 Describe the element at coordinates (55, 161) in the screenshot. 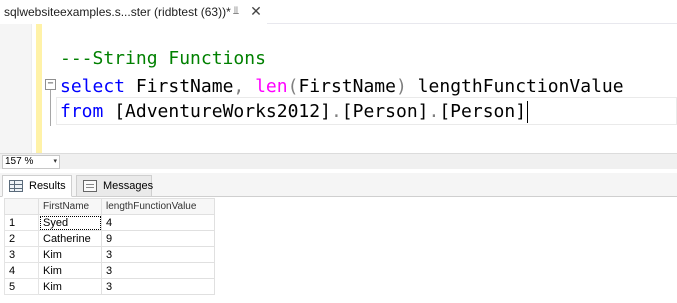

I see `chevron-down-icon: ▾` at that location.